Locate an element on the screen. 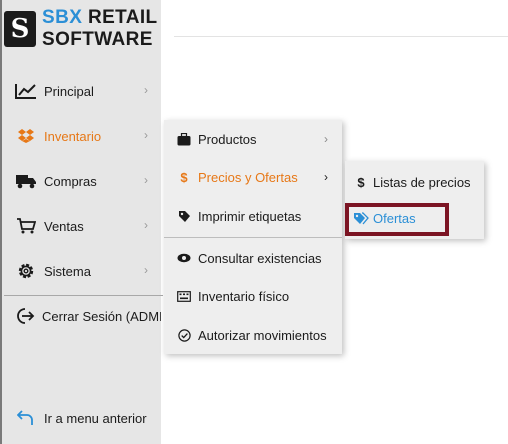 The width and height of the screenshot is (508, 444). sidebar-item-ir-menu-anterior: Ir a menu anterior is located at coordinates (82, 418).